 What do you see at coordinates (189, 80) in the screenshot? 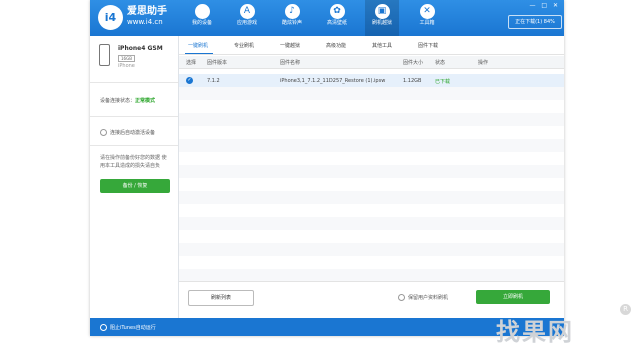
I see `check-icon: ✓` at bounding box center [189, 80].